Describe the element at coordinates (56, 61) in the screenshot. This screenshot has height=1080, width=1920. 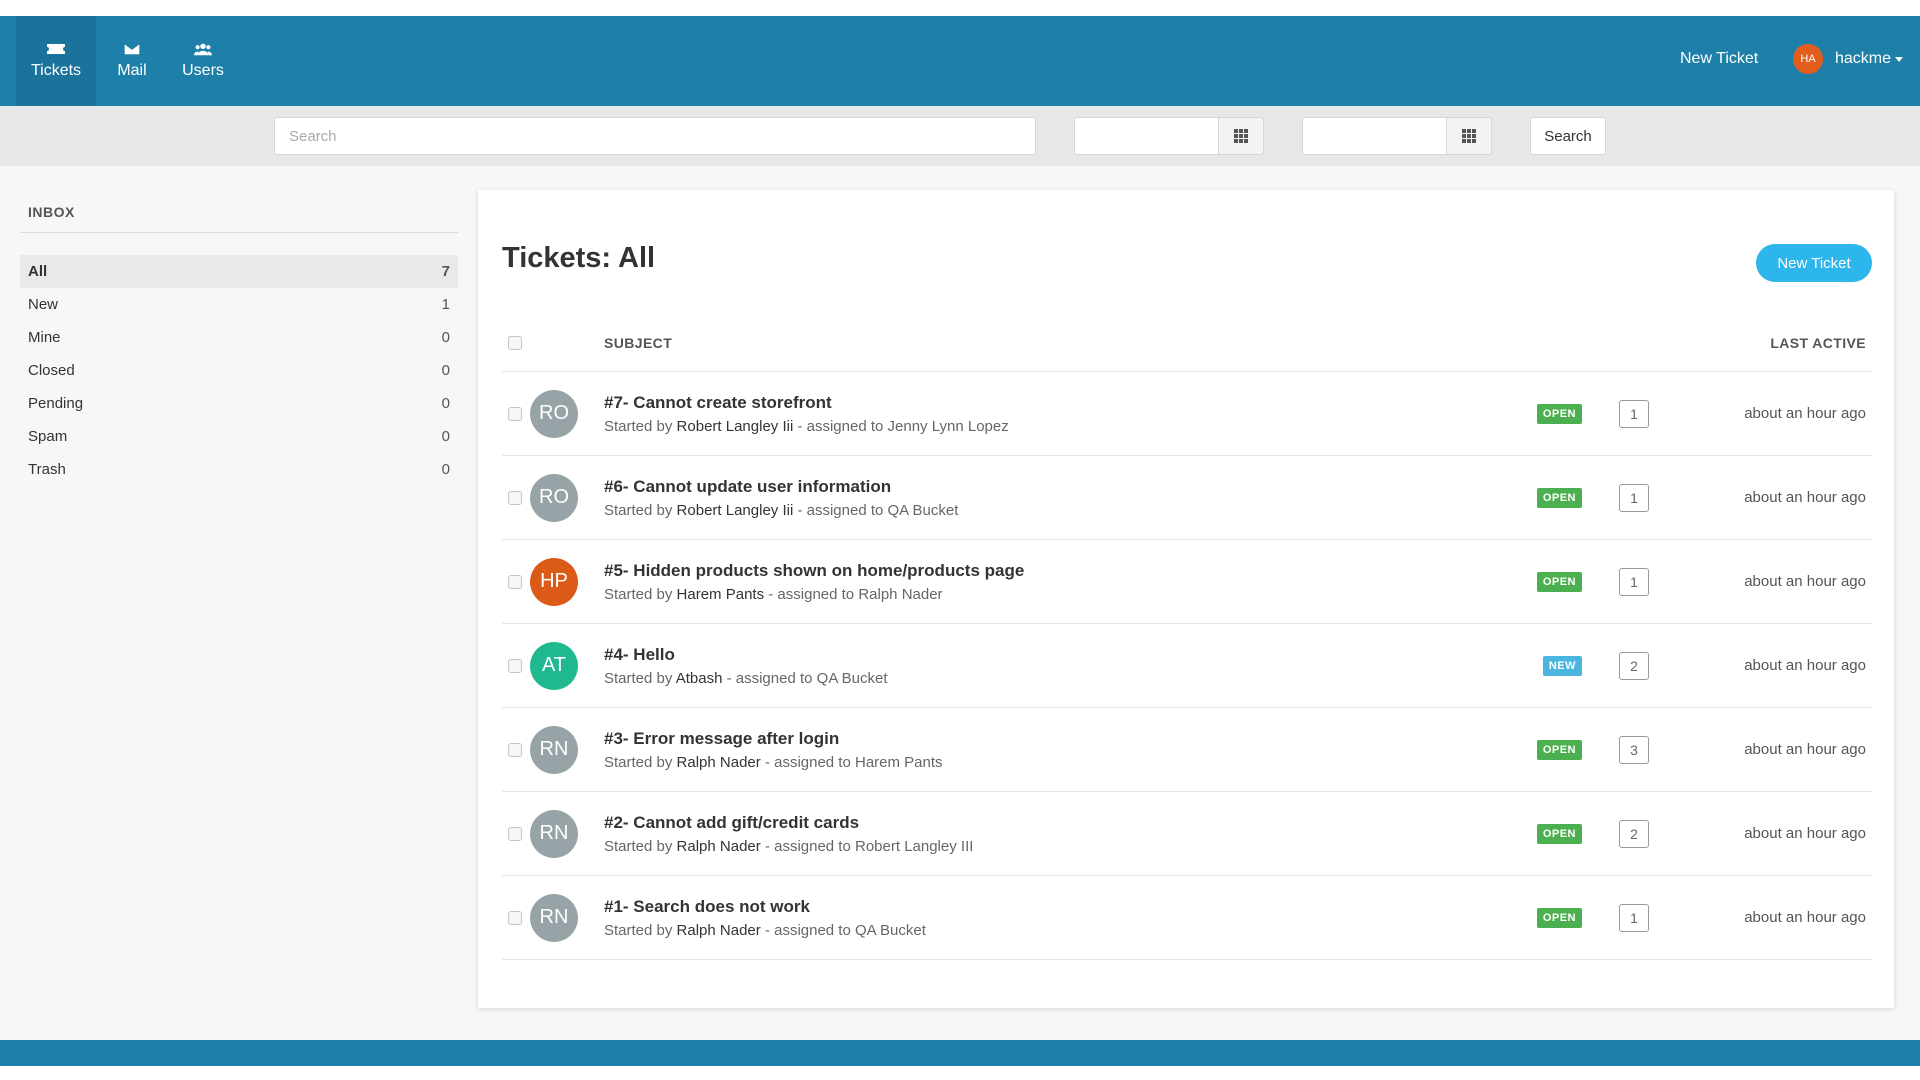
I see `nav-tickets: Tickets` at that location.